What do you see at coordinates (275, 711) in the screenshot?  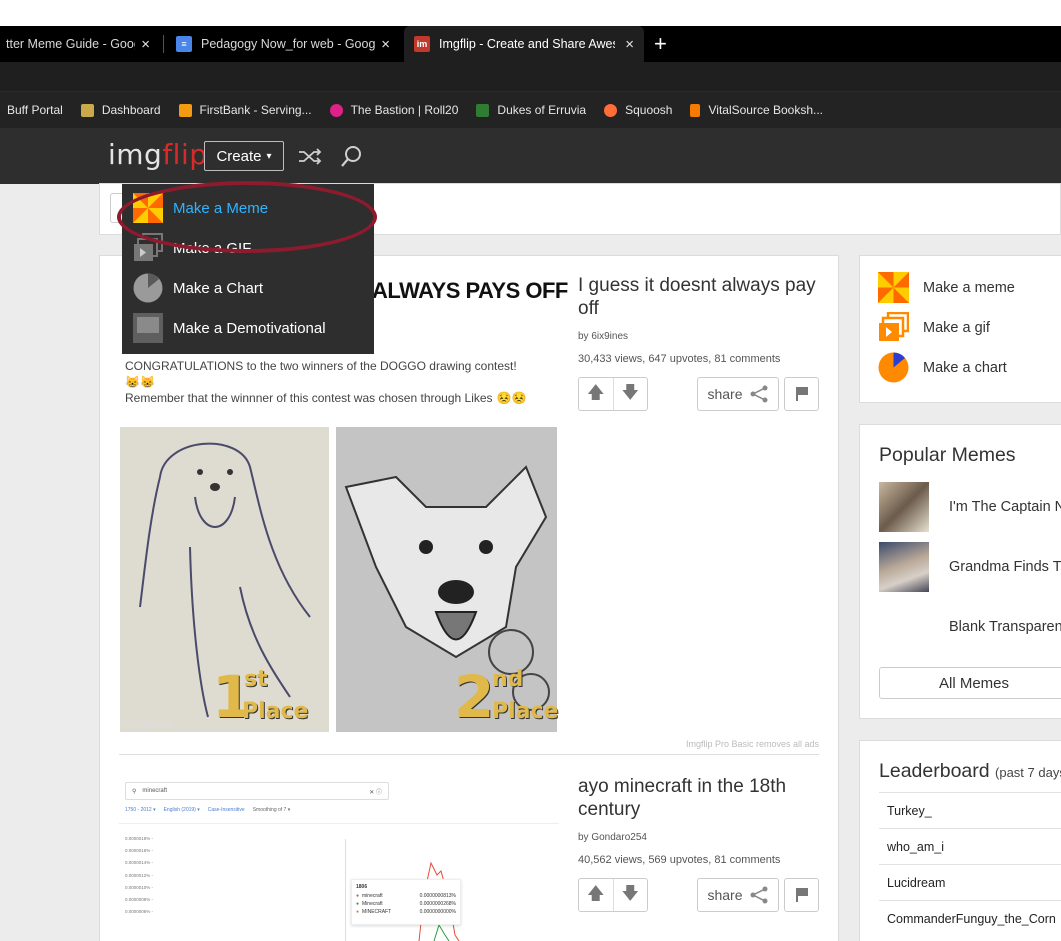 I see `first-place-word: Place` at bounding box center [275, 711].